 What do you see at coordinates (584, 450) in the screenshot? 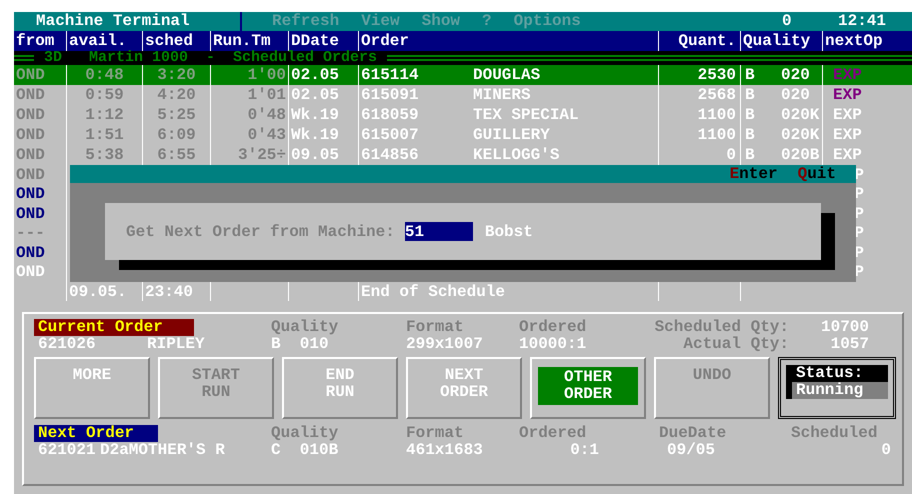
I see `field-value: 0:1` at bounding box center [584, 450].